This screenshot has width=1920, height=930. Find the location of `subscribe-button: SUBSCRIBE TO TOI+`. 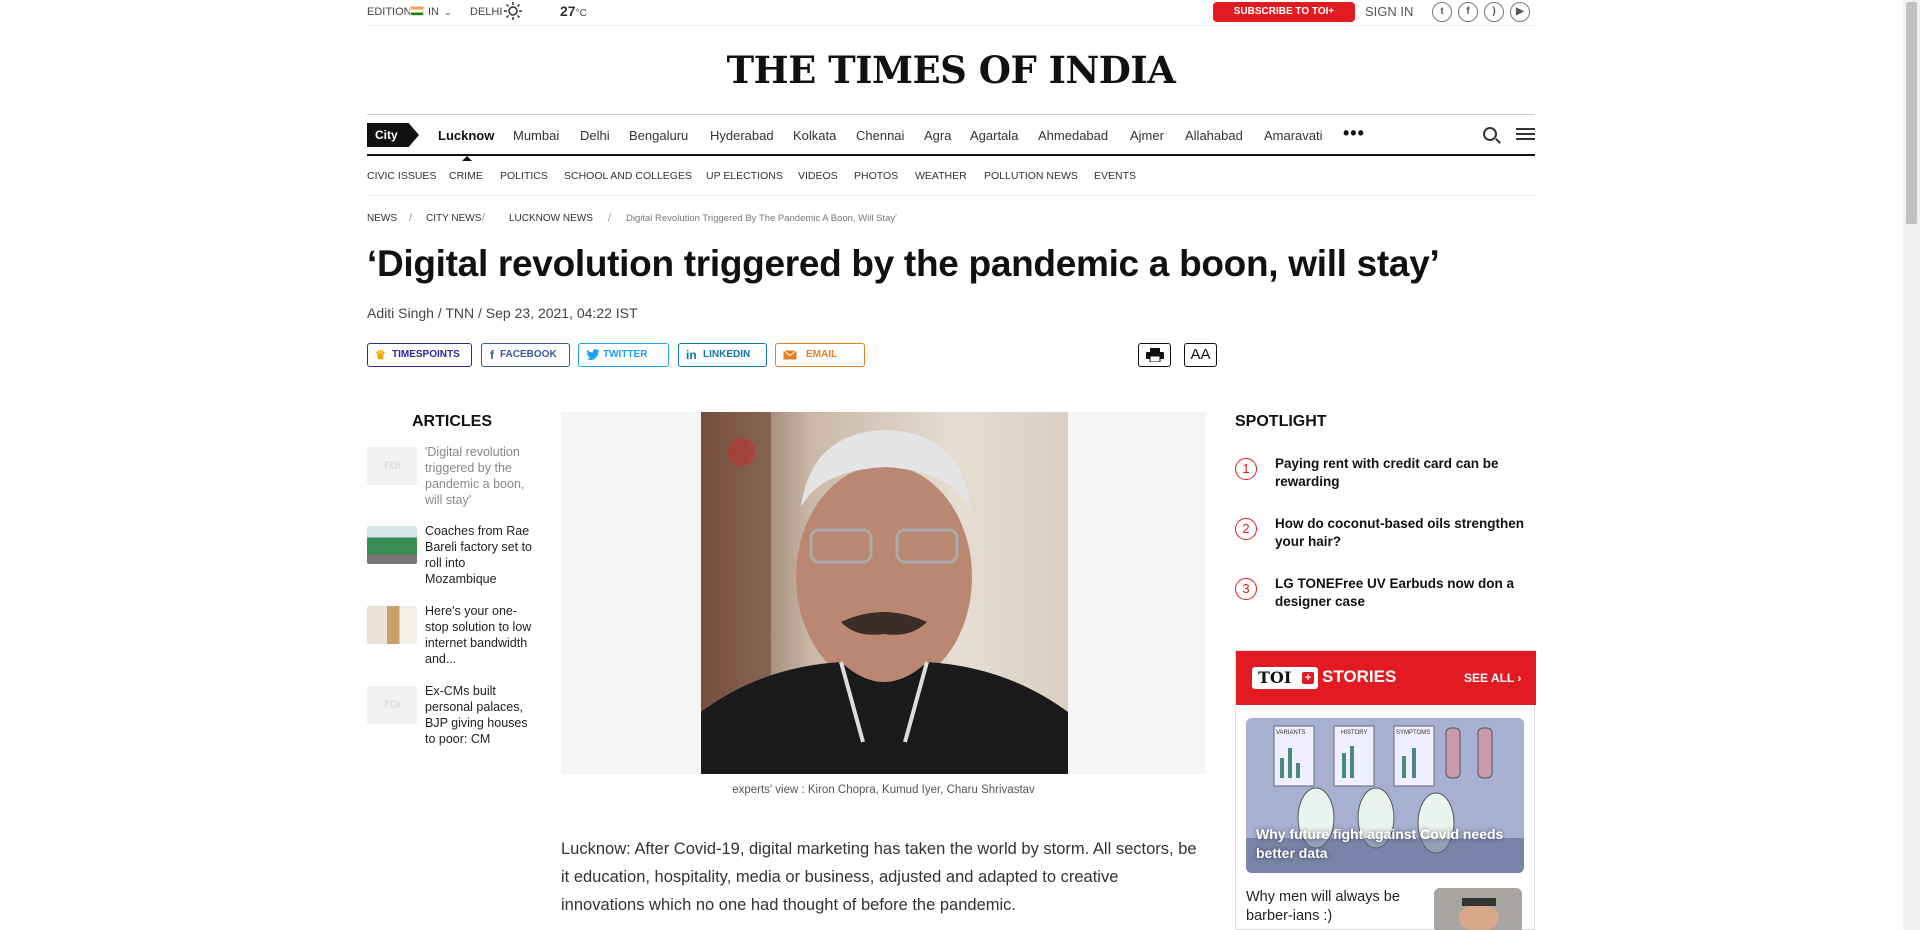

subscribe-button: SUBSCRIBE TO TOI+ is located at coordinates (1284, 12).